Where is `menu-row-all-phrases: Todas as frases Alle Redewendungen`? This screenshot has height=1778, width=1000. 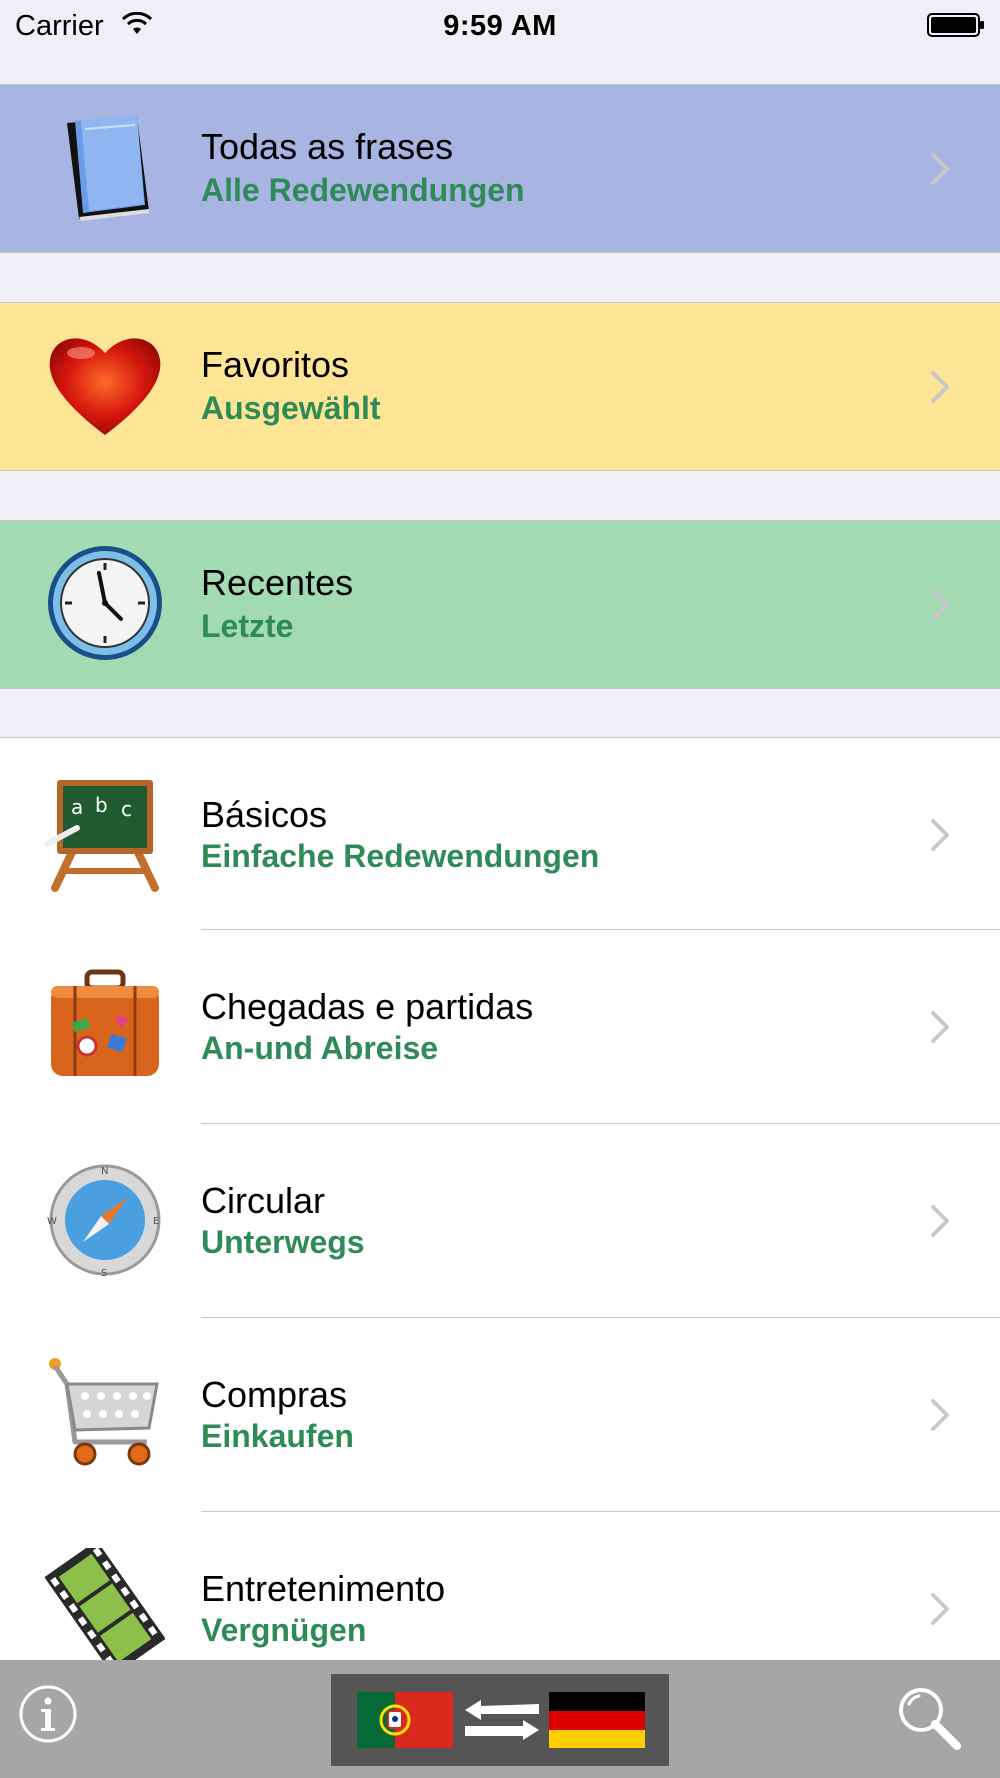 menu-row-all-phrases: Todas as frases Alle Redewendungen is located at coordinates (500, 168).